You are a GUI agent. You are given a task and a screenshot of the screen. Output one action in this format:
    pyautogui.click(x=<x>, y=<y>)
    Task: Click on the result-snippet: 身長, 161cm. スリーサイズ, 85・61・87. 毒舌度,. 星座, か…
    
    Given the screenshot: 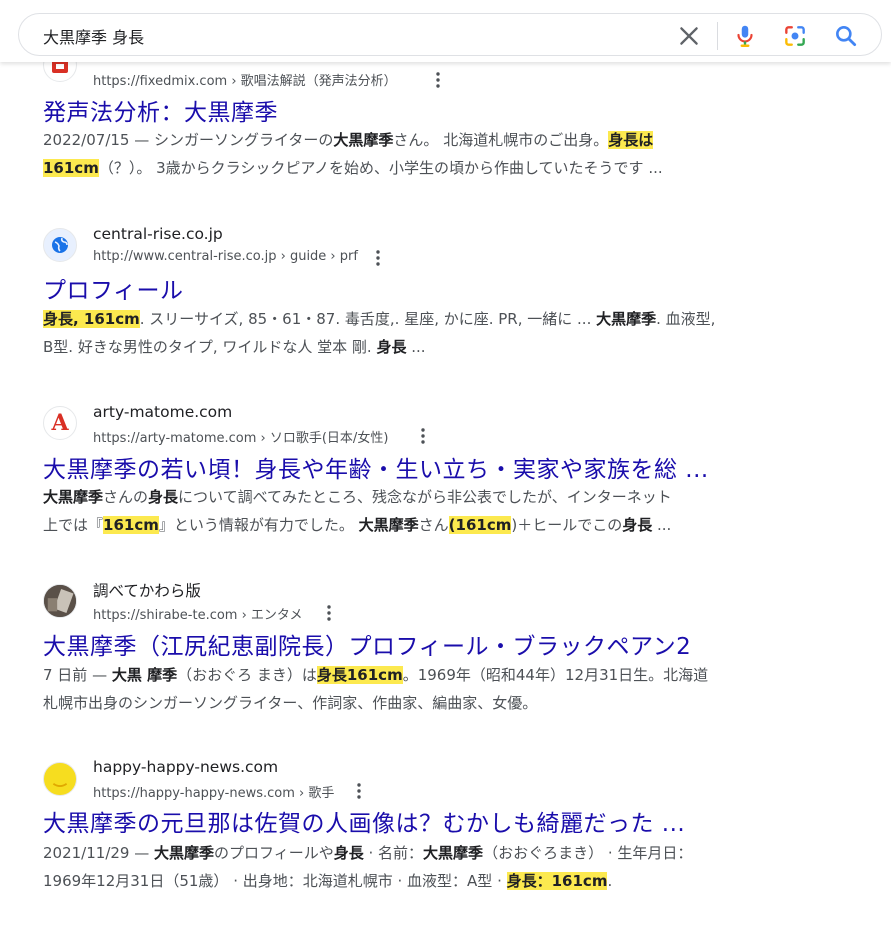 What is the action you would take?
    pyautogui.click(x=423, y=333)
    